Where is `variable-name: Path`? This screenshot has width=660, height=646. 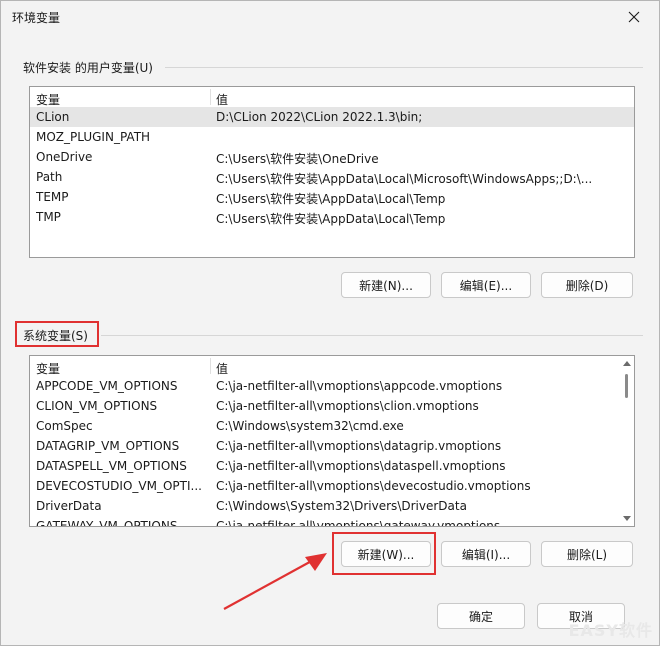 variable-name: Path is located at coordinates (49, 177).